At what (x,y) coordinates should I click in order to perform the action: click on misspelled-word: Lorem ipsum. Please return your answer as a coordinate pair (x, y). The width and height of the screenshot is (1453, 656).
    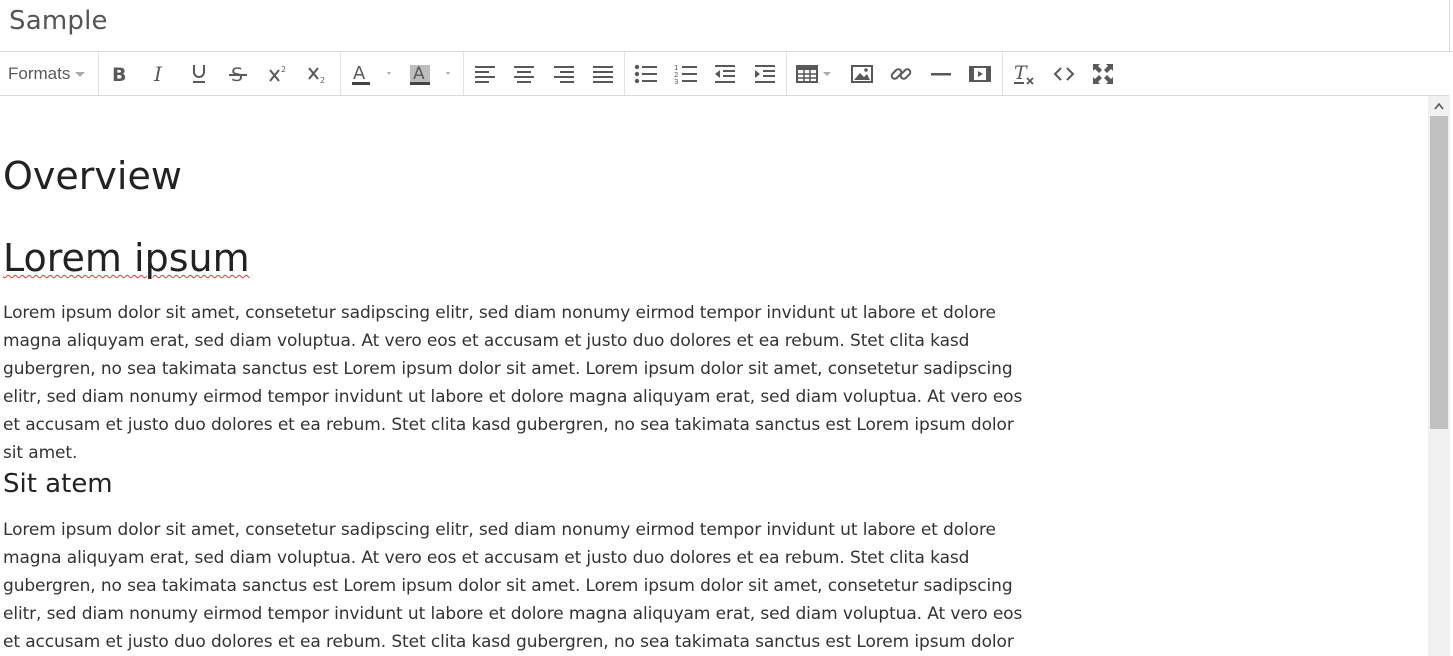
    Looking at the image, I should click on (126, 258).